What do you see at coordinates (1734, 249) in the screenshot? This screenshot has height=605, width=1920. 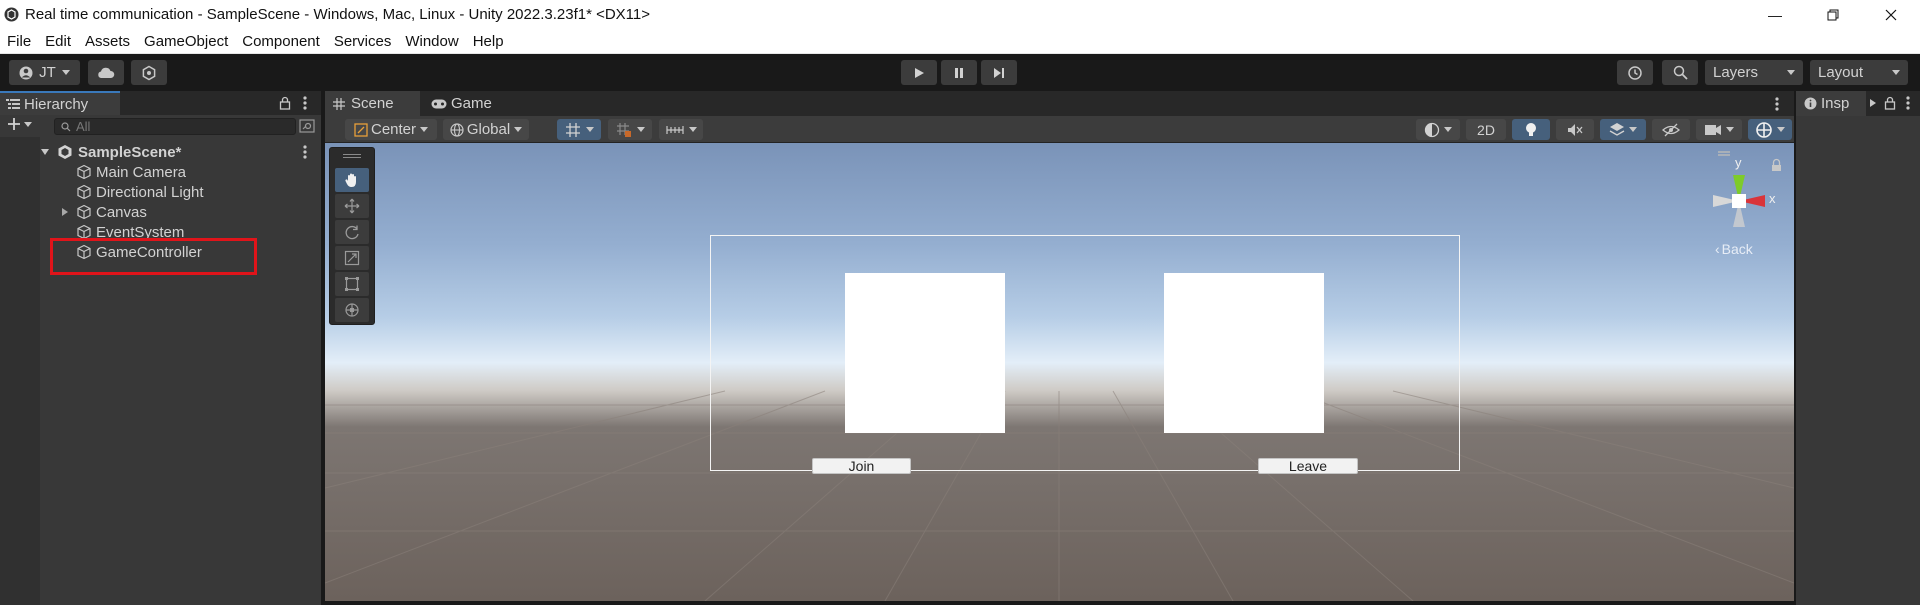 I see `gizmo-back-button: ‹ Back` at bounding box center [1734, 249].